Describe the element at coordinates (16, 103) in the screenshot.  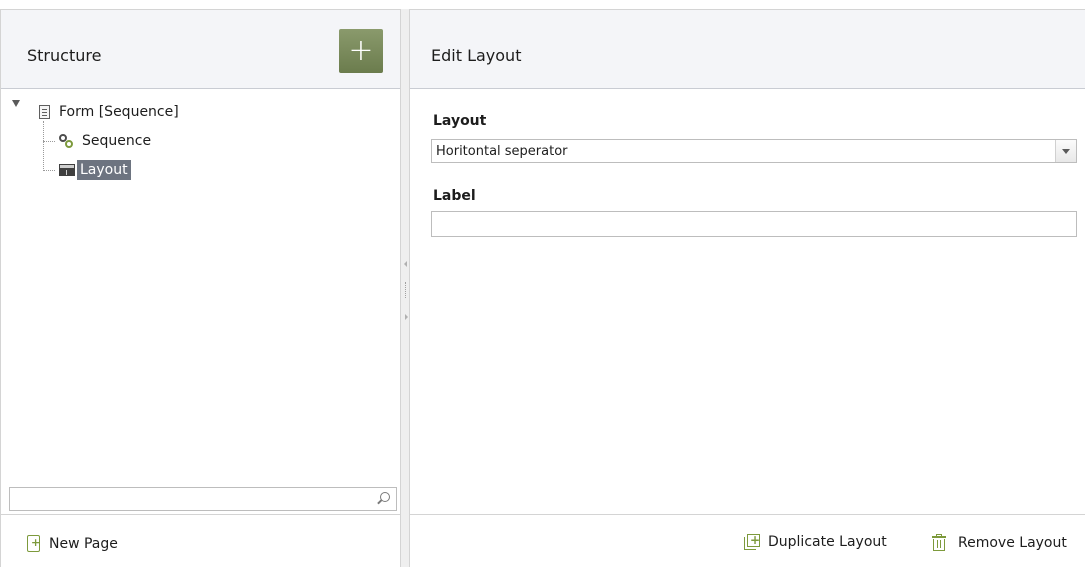
I see `expand-arrow-icon` at that location.